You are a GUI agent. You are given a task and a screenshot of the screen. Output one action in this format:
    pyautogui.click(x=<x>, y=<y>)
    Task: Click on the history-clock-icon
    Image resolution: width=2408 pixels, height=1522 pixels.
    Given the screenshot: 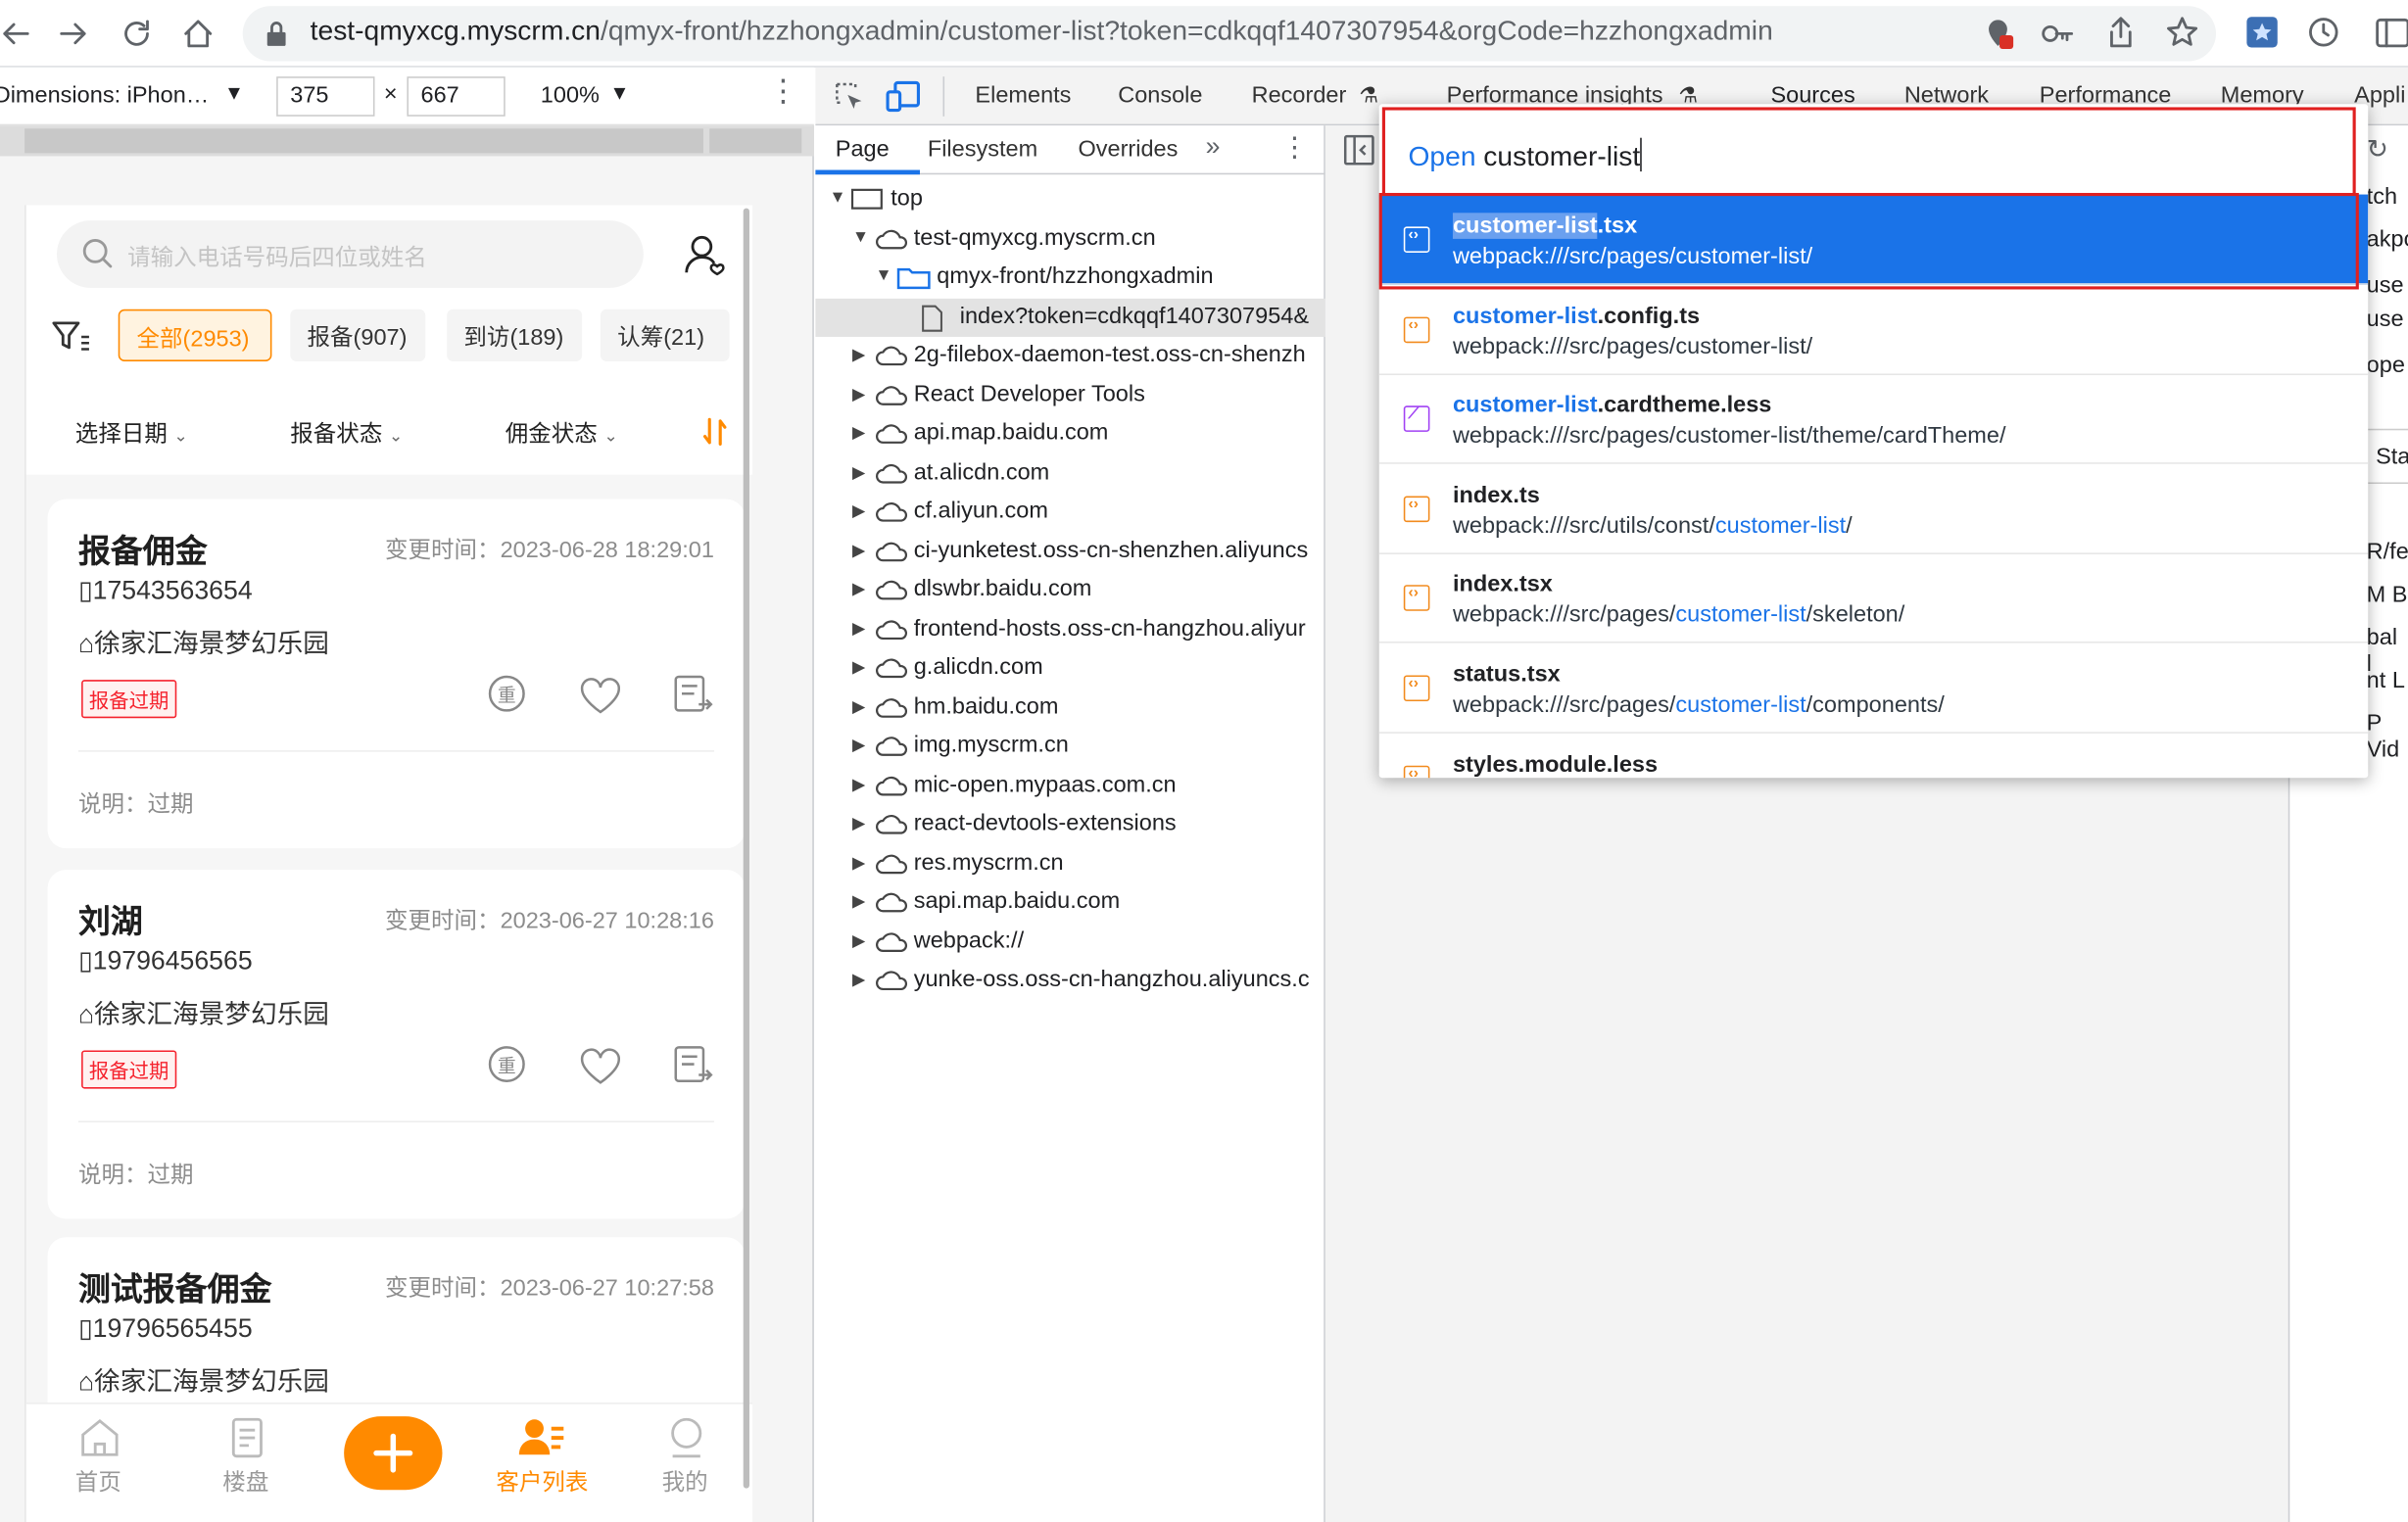 What is the action you would take?
    pyautogui.click(x=2323, y=32)
    